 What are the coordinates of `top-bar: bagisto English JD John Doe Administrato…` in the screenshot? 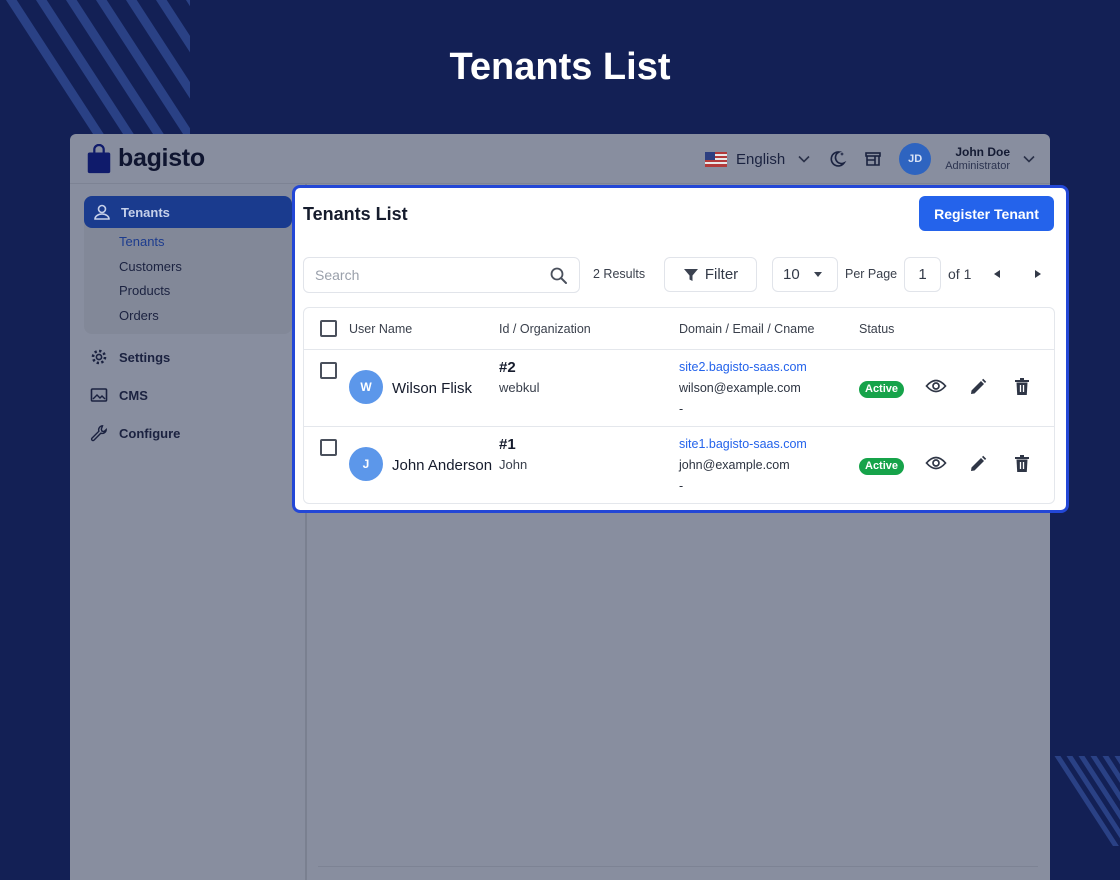 It's located at (560, 159).